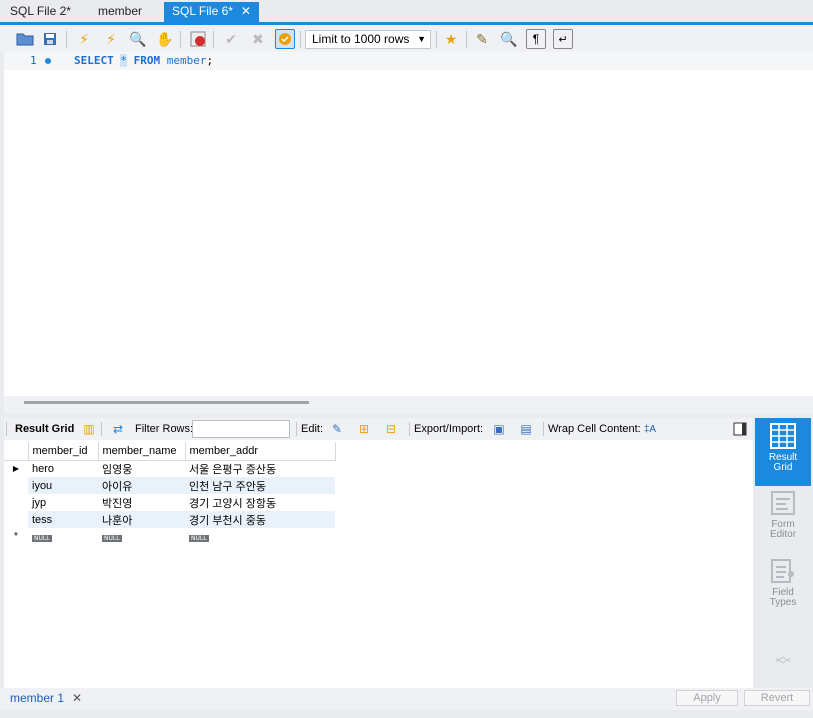 The height and width of the screenshot is (718, 813). What do you see at coordinates (63, 468) in the screenshot?
I see `table-cell: hero` at bounding box center [63, 468].